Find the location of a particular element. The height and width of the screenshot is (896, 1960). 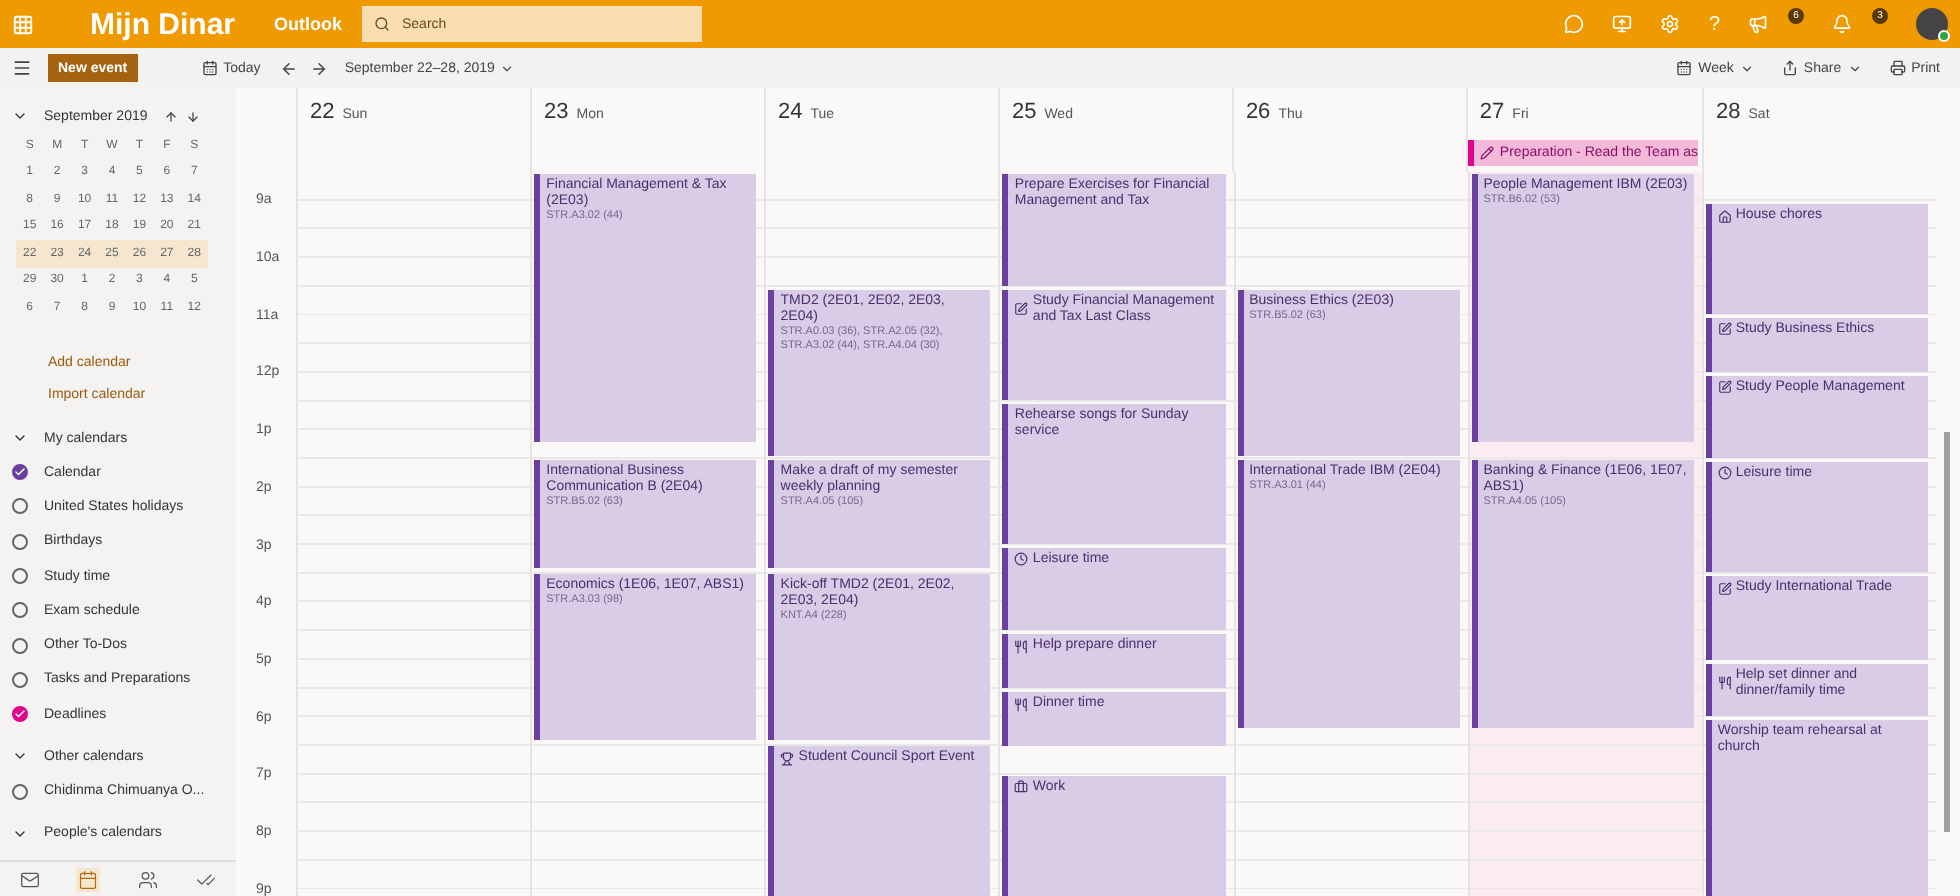

chevron-icon is located at coordinates (20, 438).